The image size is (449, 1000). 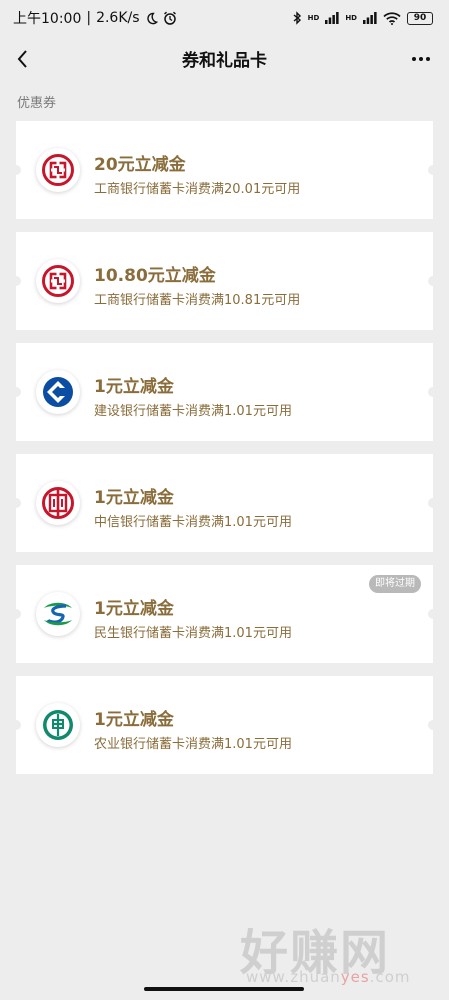 I want to click on nav-bar: 券和礼品卡, so click(x=224, y=58).